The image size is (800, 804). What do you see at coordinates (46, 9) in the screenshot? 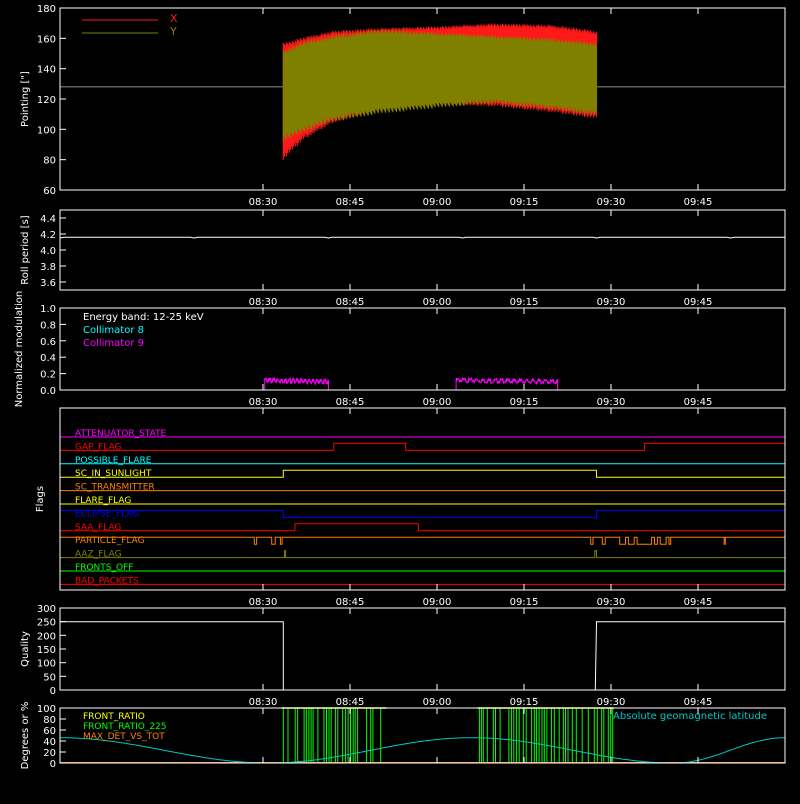
I see `y-tick-label: 180` at bounding box center [46, 9].